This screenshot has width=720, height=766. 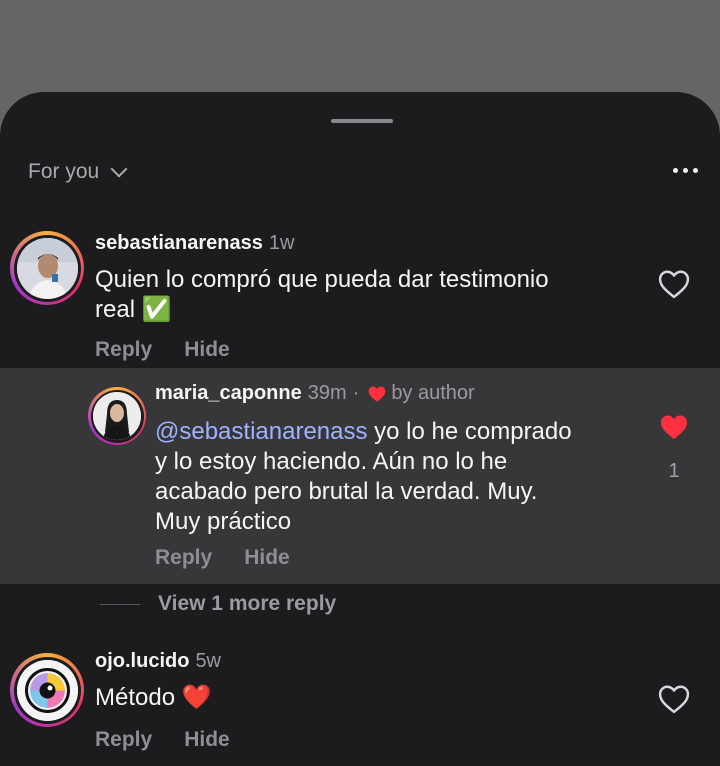 What do you see at coordinates (363, 172) in the screenshot?
I see `sort-dropdown: For you` at bounding box center [363, 172].